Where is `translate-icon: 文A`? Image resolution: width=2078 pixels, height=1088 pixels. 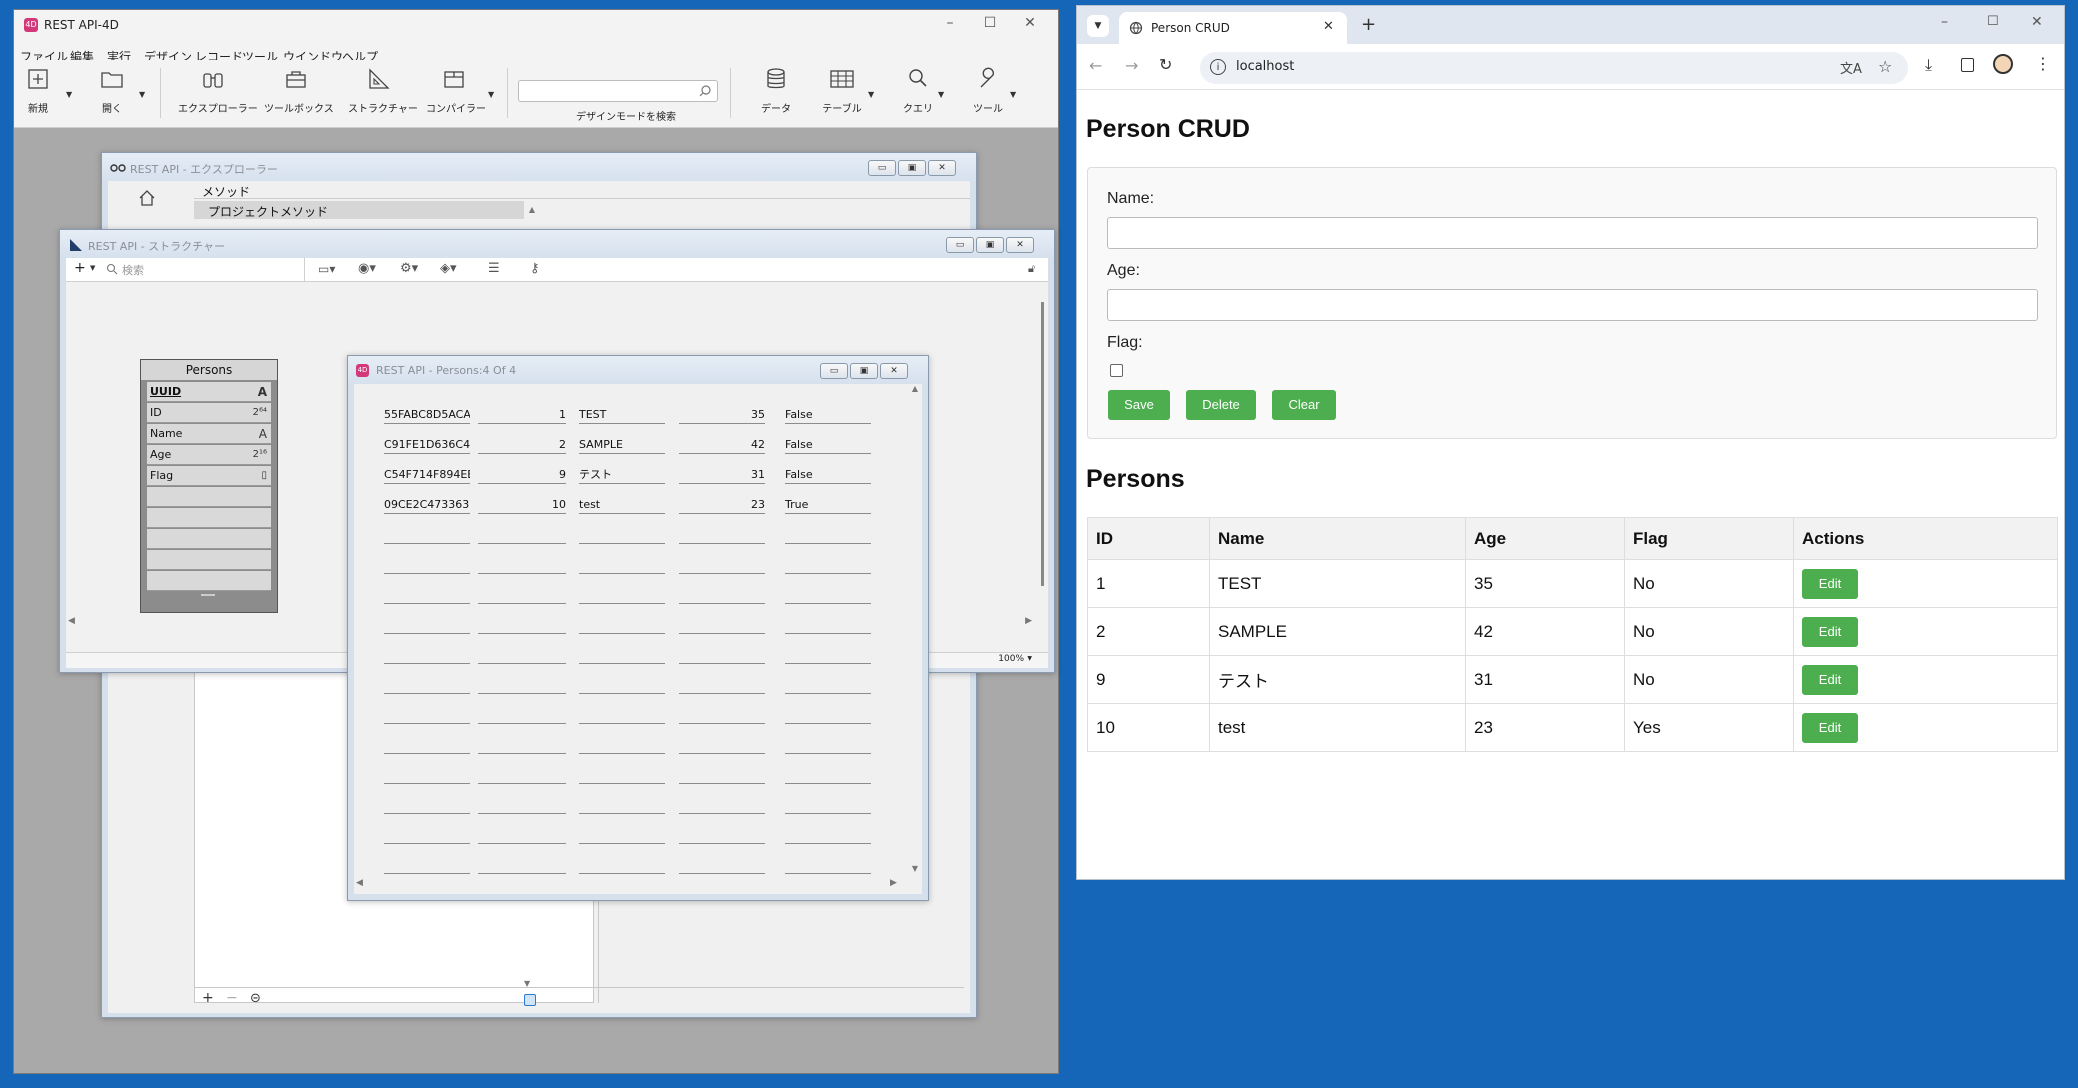 translate-icon: 文A is located at coordinates (1851, 67).